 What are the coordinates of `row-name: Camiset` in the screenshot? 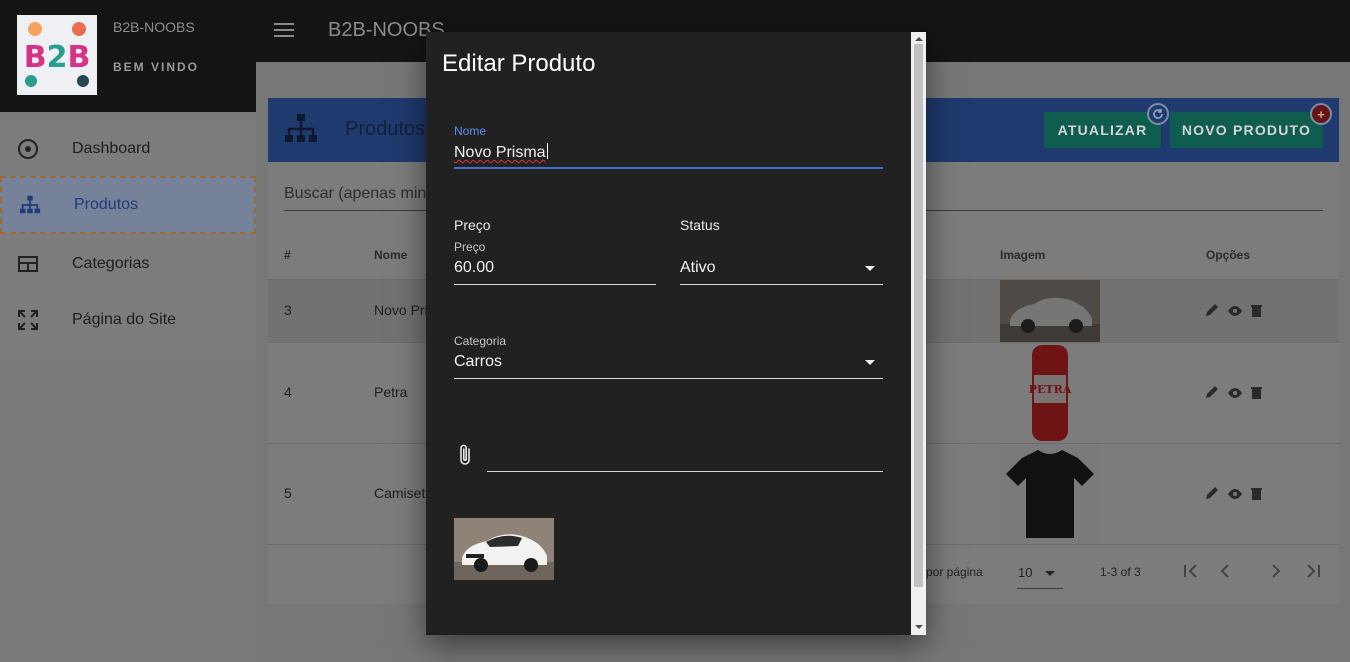 It's located at (400, 493).